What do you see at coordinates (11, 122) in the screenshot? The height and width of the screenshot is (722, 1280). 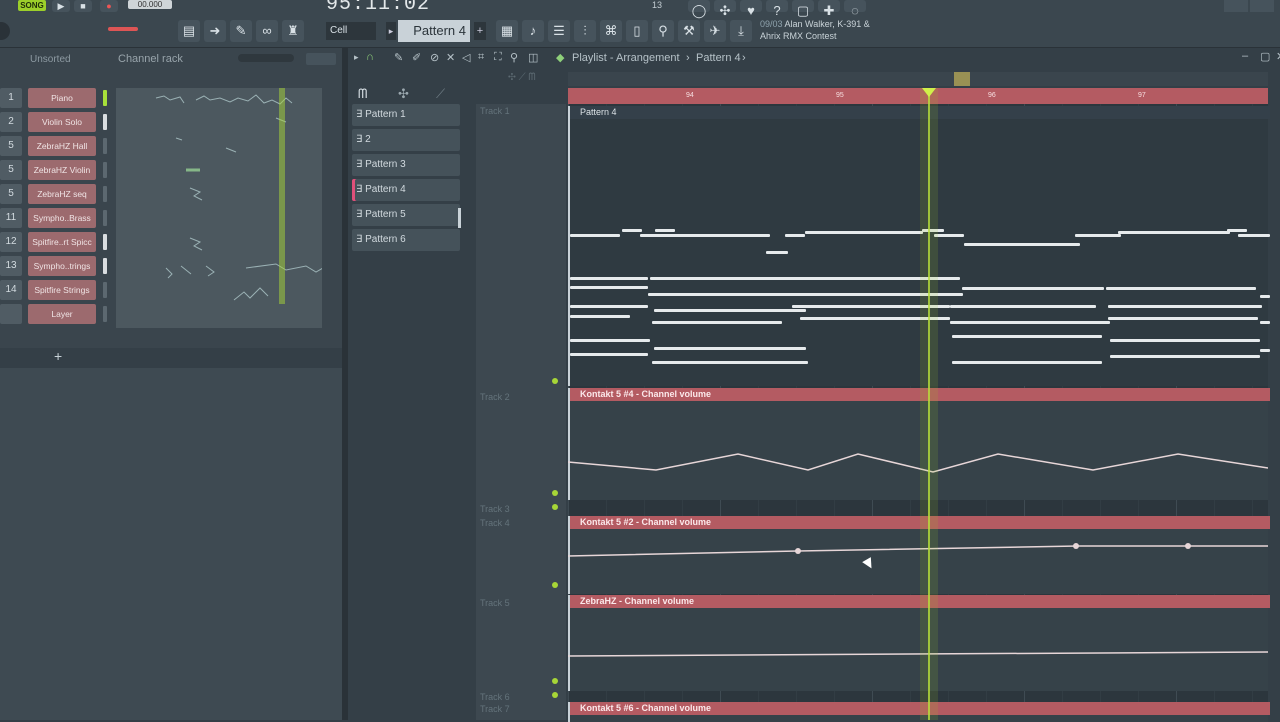 I see `channel-number: 2` at bounding box center [11, 122].